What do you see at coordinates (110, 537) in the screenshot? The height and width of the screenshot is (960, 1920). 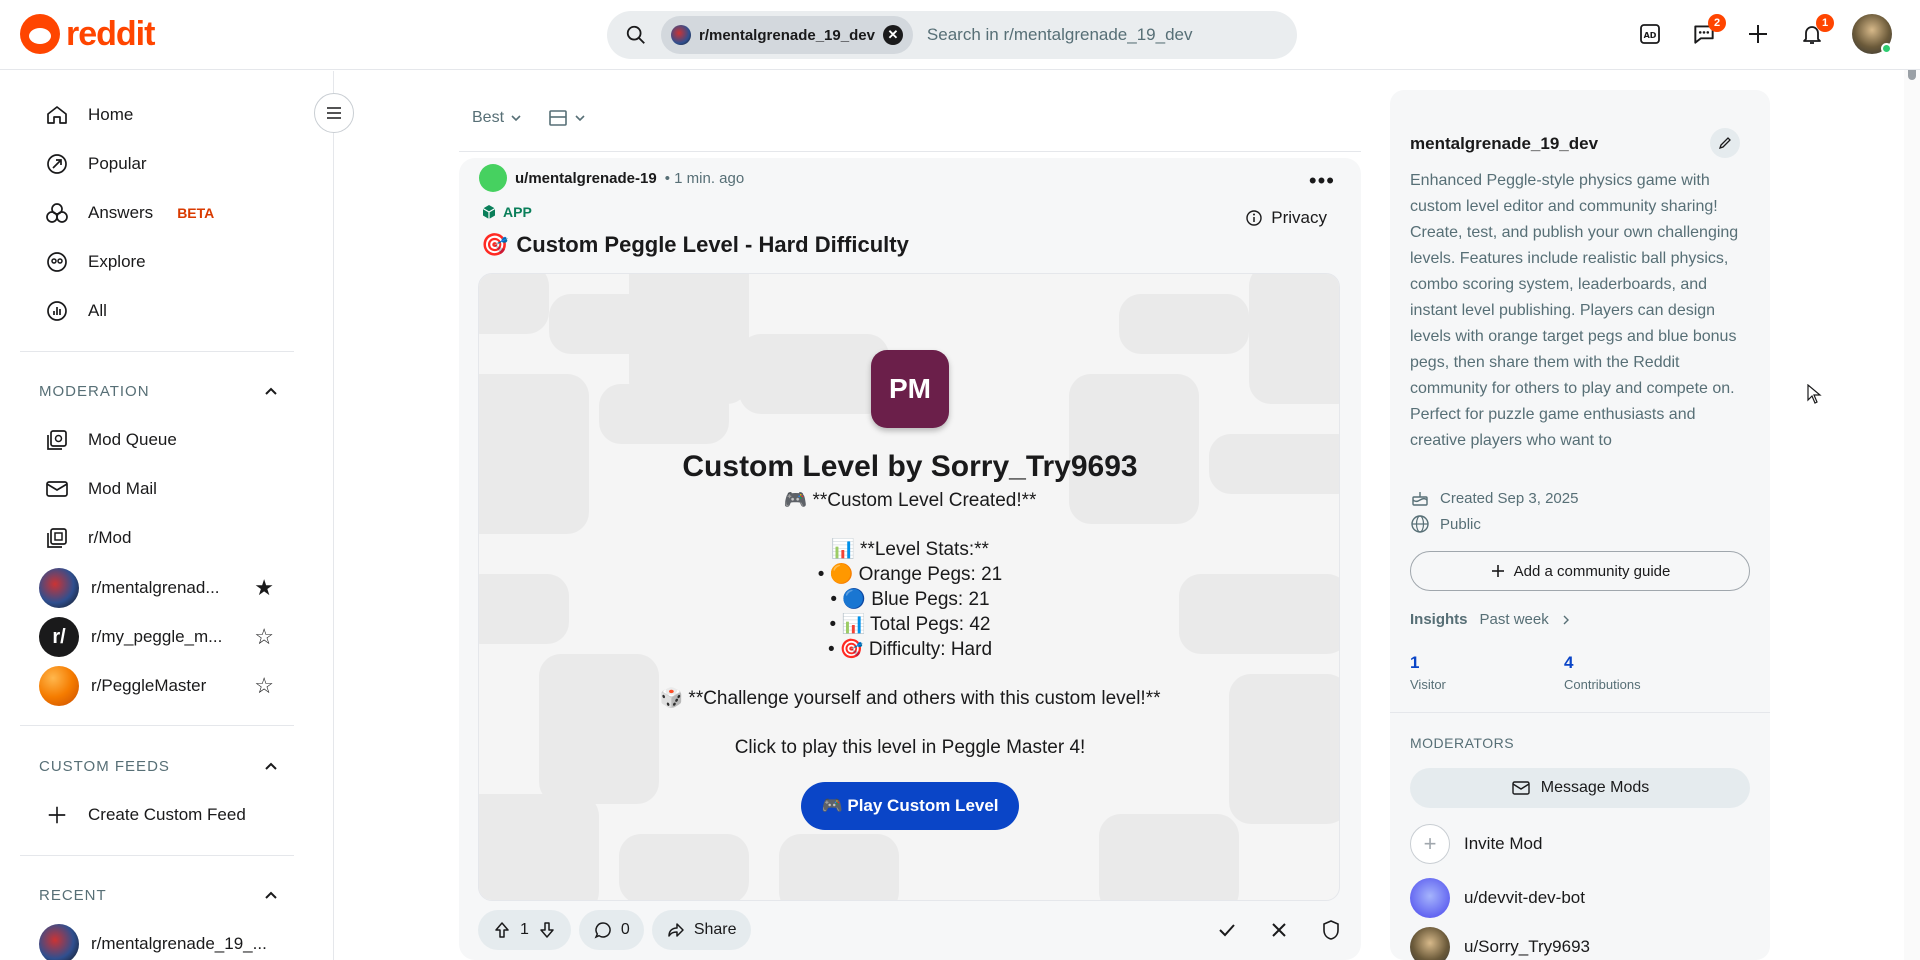 I see `sidebar-item-label: r/Mod` at bounding box center [110, 537].